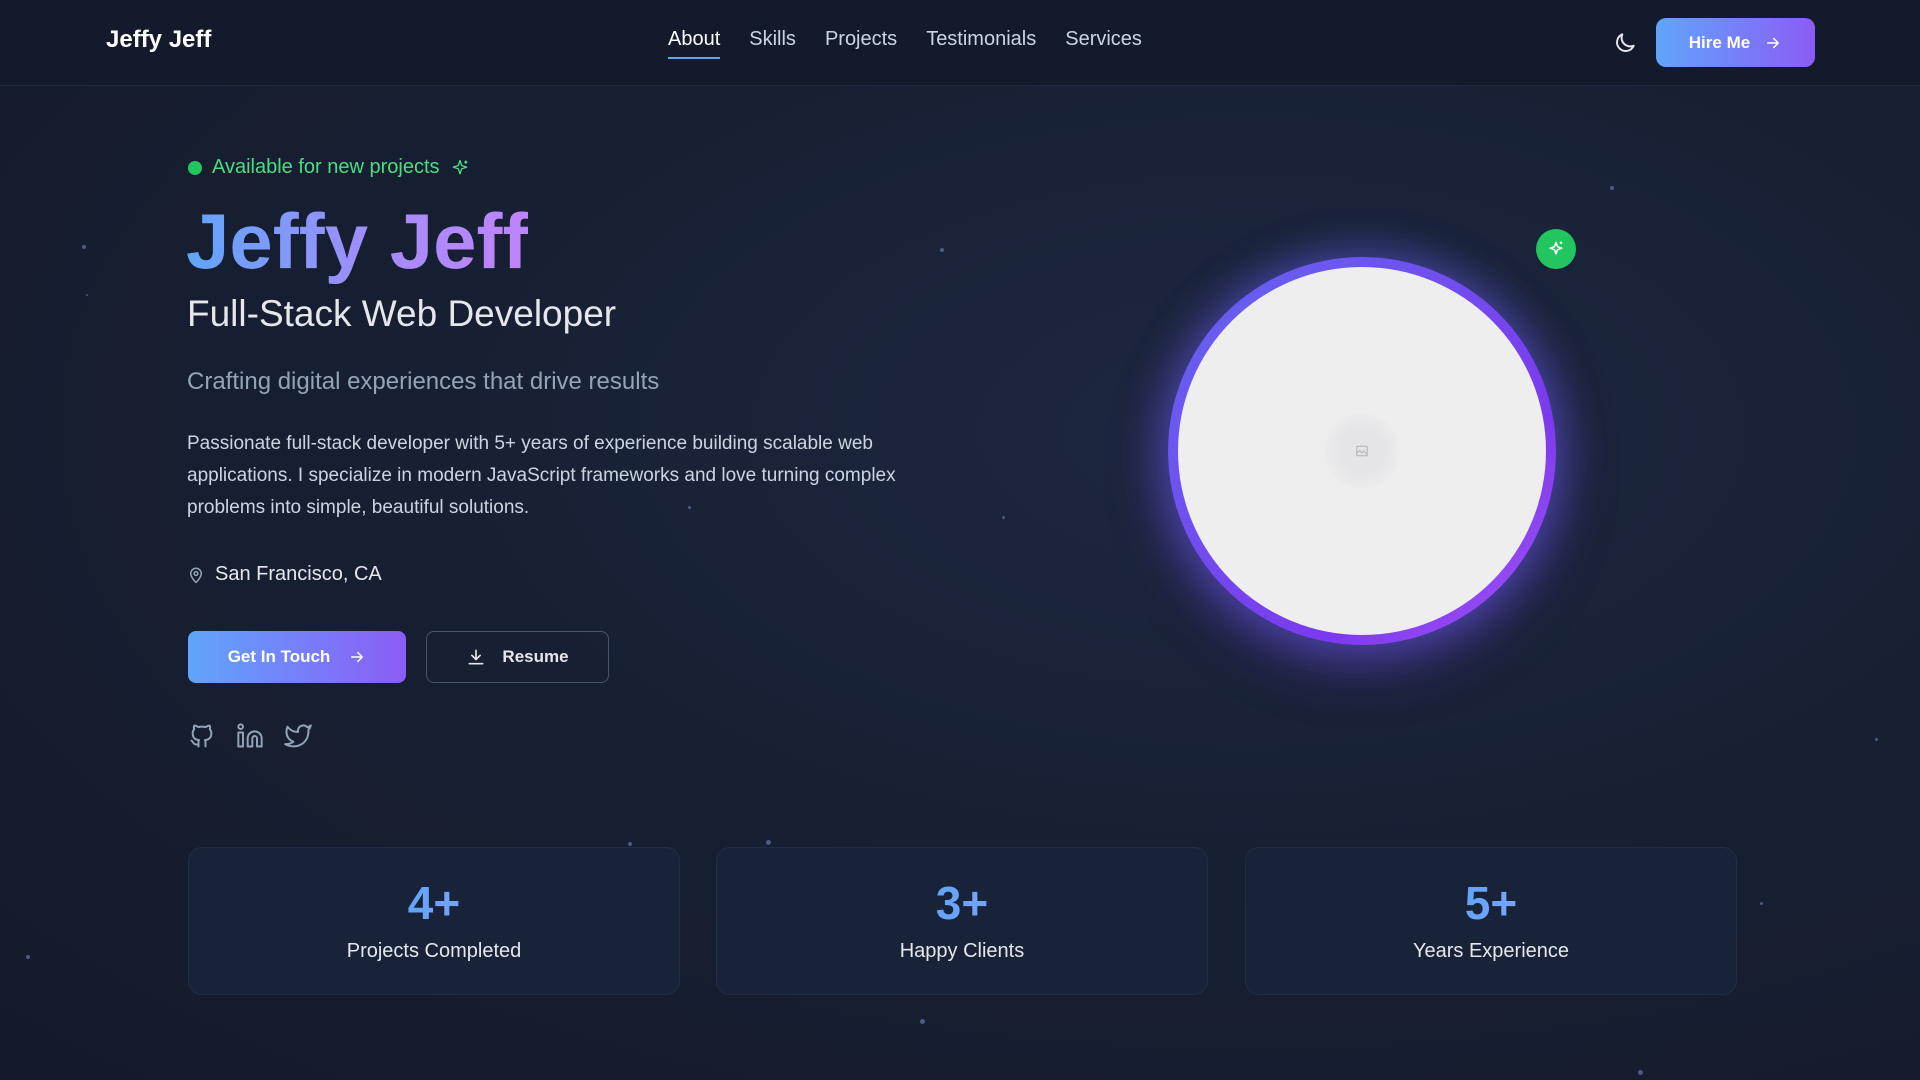 The image size is (1920, 1080). Describe the element at coordinates (357, 241) in the screenshot. I see `hero-name: Jeffy Jeff` at that location.